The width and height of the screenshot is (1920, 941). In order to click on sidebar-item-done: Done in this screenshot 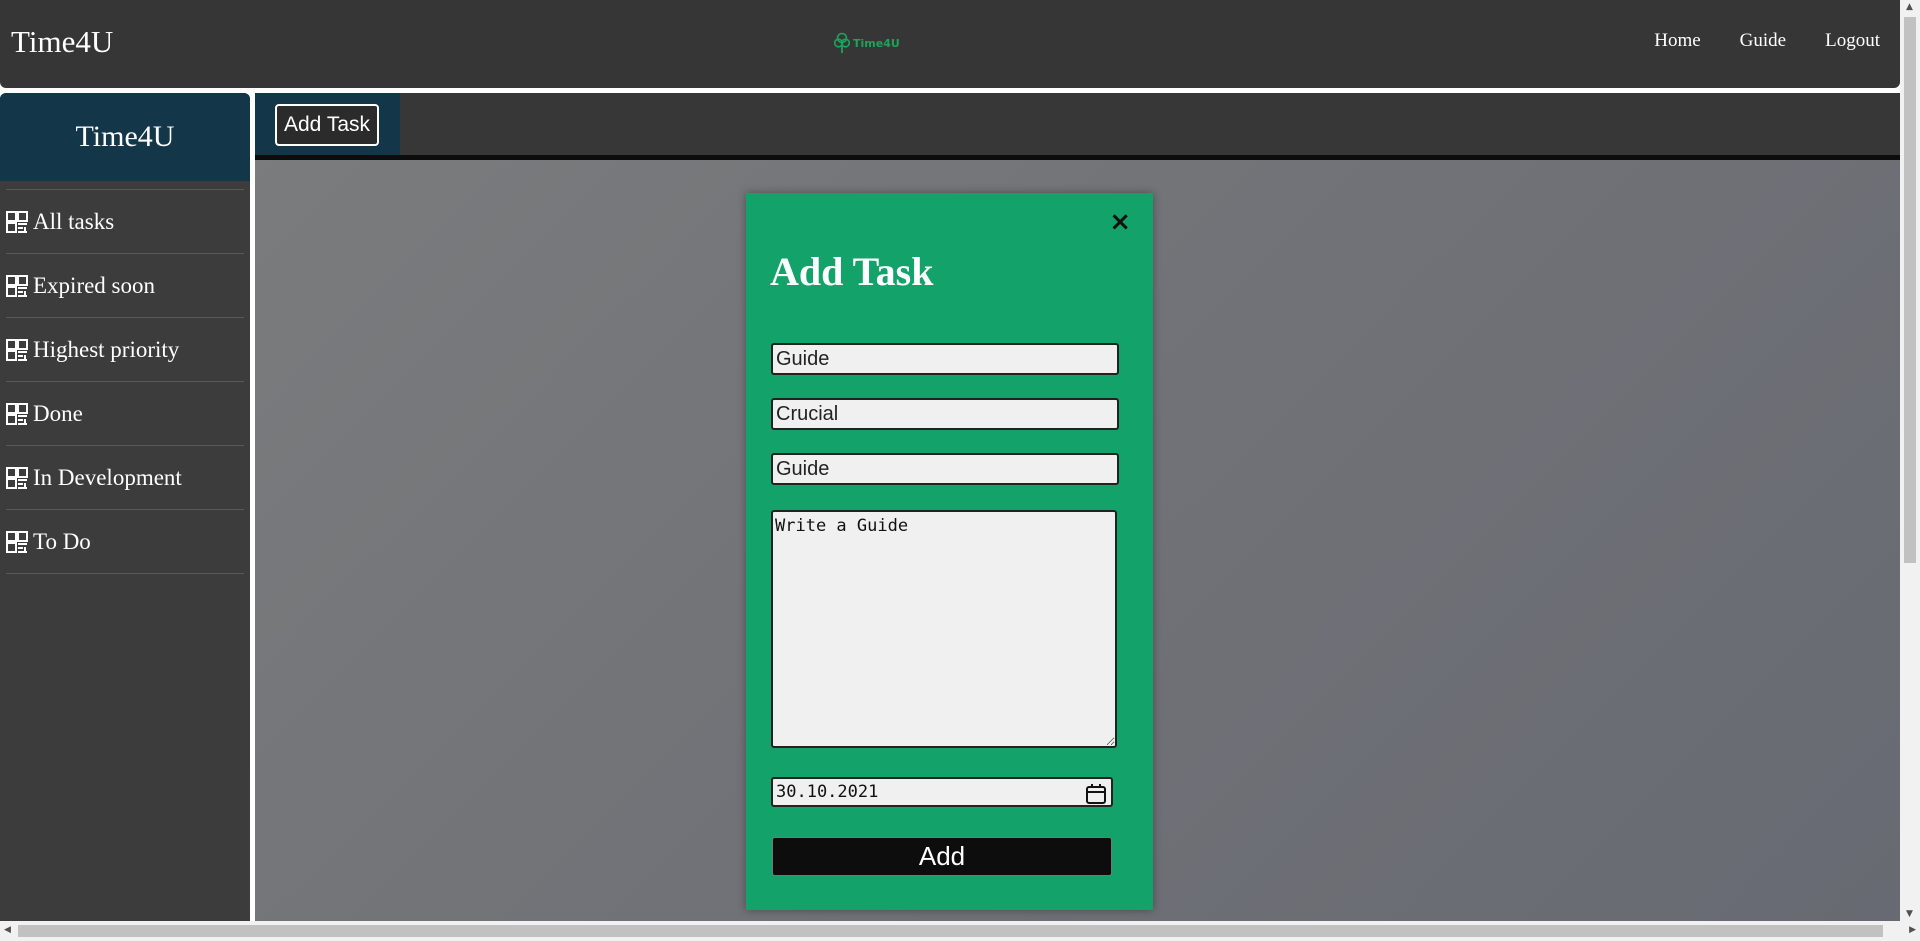, I will do `click(125, 413)`.